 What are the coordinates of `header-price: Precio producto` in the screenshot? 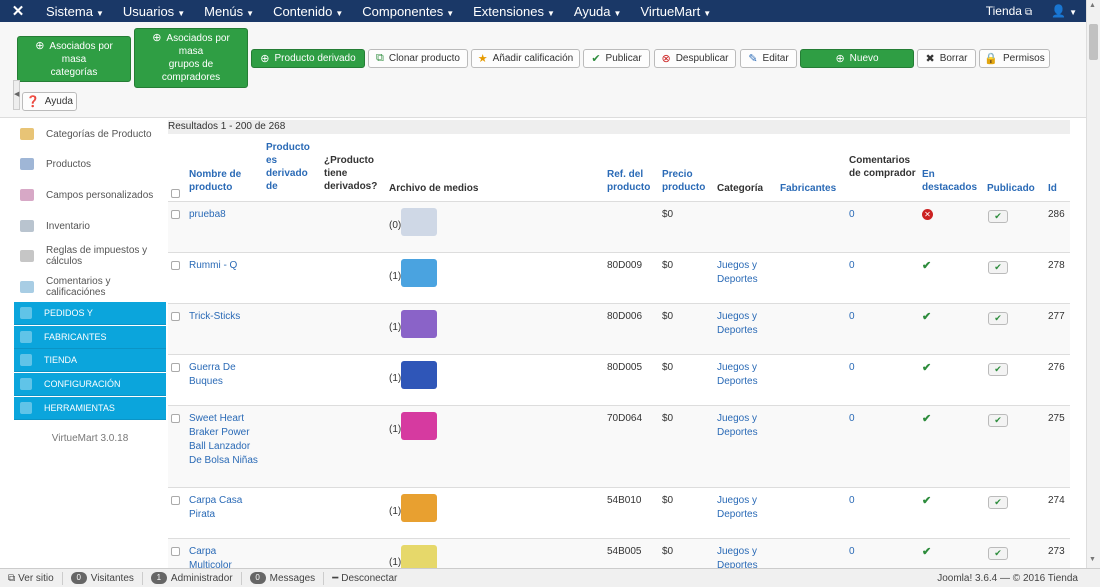 It's located at (687, 181).